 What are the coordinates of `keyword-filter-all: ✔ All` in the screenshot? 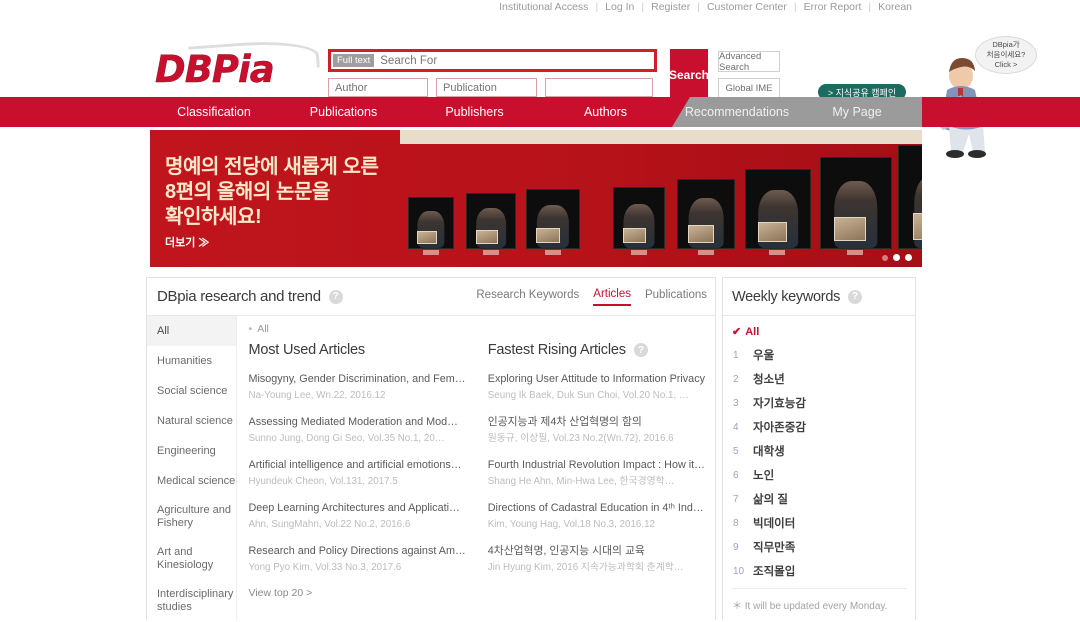 It's located at (819, 329).